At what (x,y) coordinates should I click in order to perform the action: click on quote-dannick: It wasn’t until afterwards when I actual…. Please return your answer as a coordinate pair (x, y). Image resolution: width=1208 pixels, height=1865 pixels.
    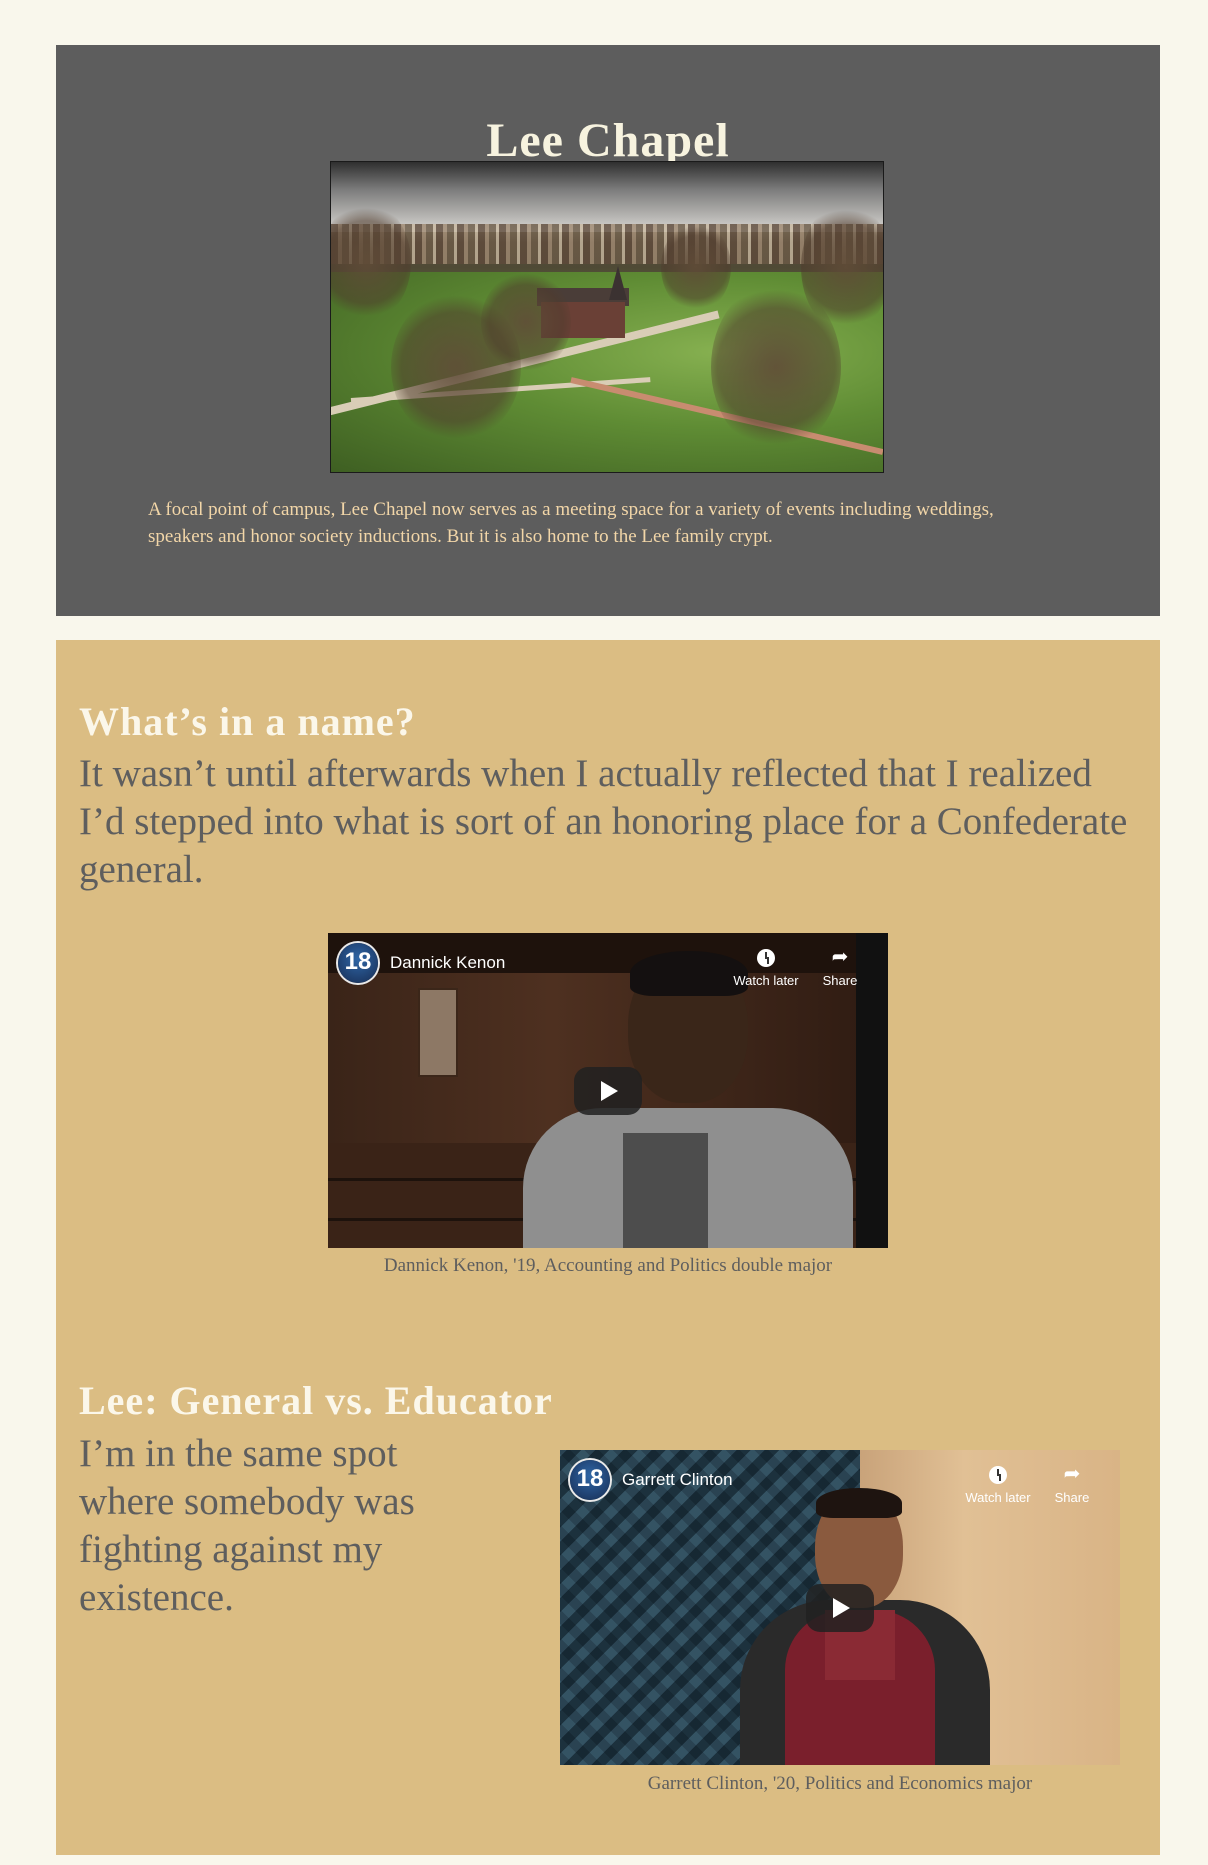
    Looking at the image, I should click on (603, 821).